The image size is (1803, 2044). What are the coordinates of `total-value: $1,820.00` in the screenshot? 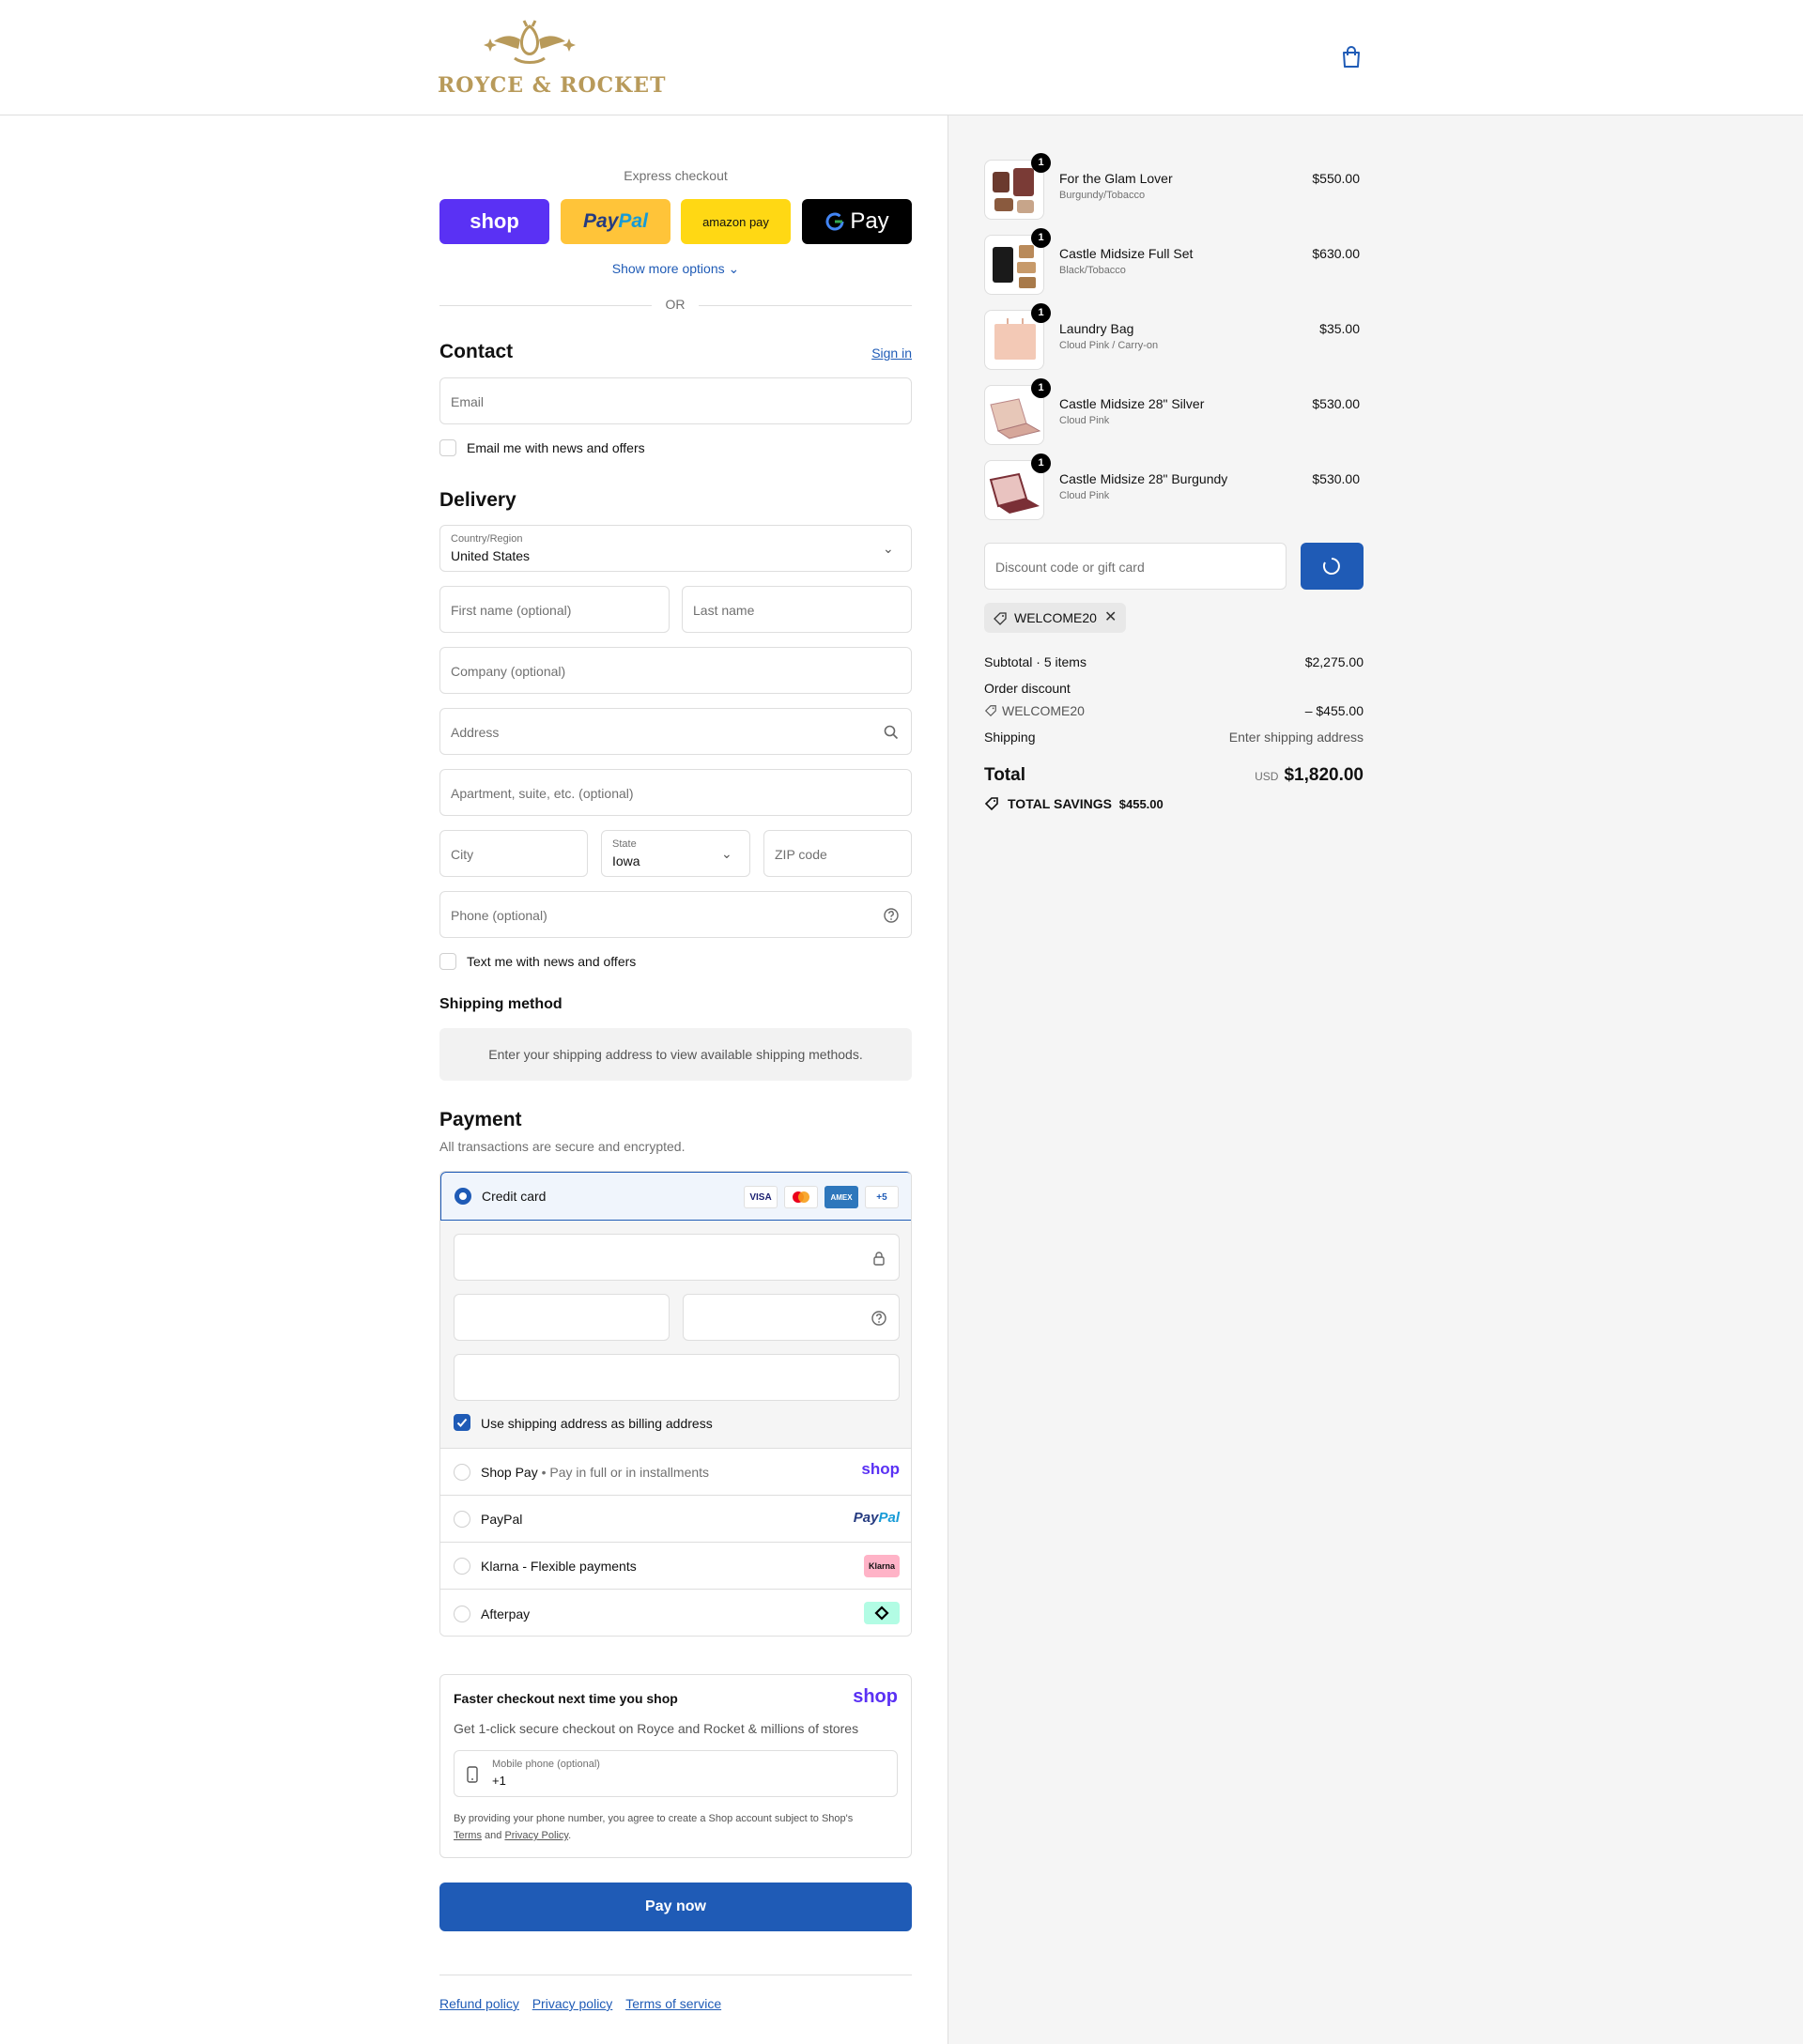 It's located at (1324, 775).